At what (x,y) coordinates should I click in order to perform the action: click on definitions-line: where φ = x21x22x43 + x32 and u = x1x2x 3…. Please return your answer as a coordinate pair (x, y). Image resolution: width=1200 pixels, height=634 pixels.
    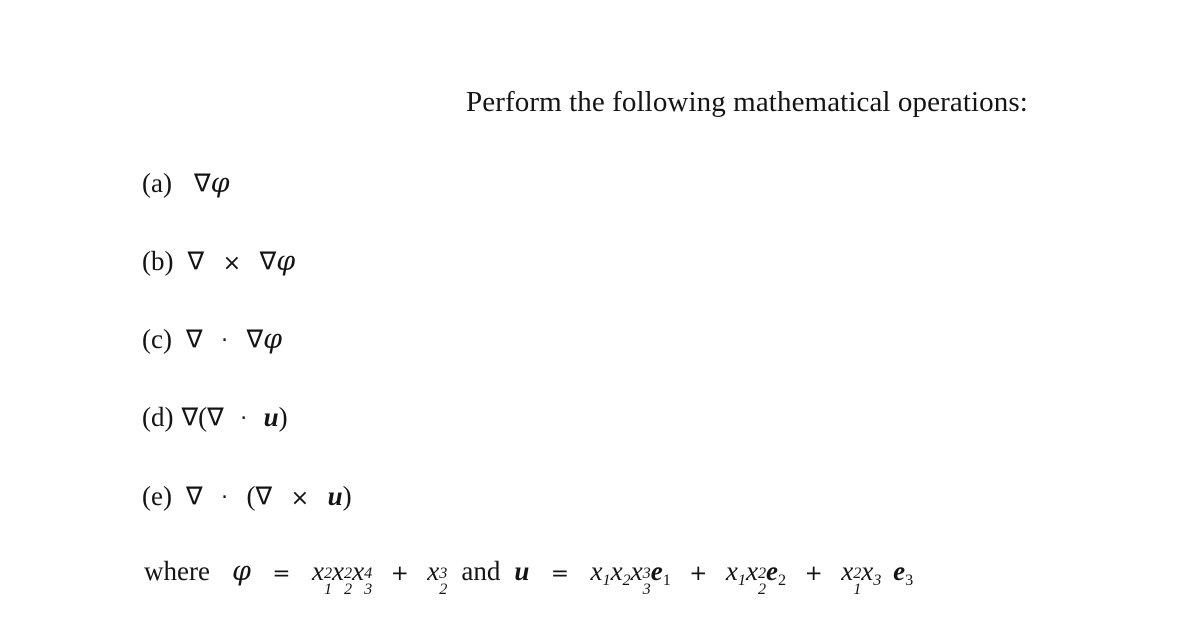
    Looking at the image, I should click on (529, 577).